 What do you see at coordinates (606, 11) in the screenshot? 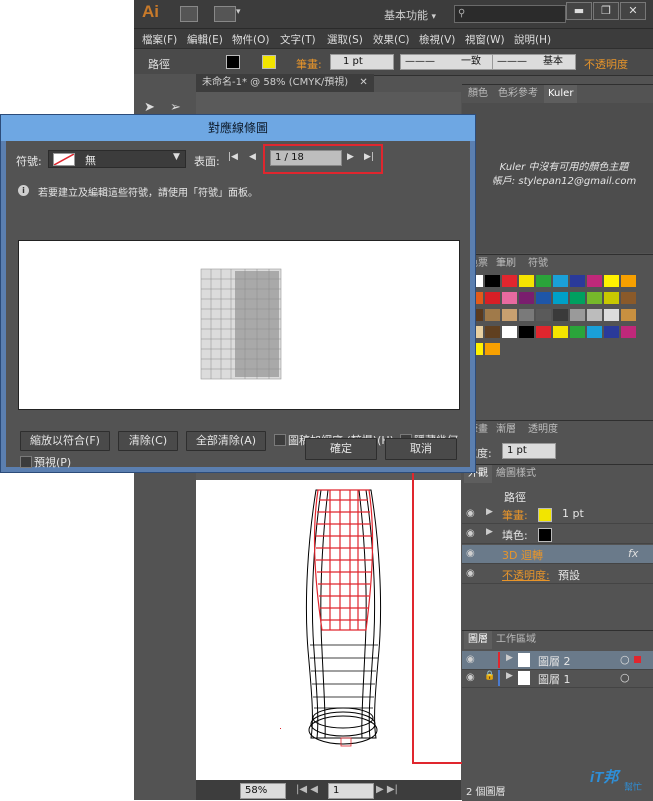
I see `restore-button: ❐` at bounding box center [606, 11].